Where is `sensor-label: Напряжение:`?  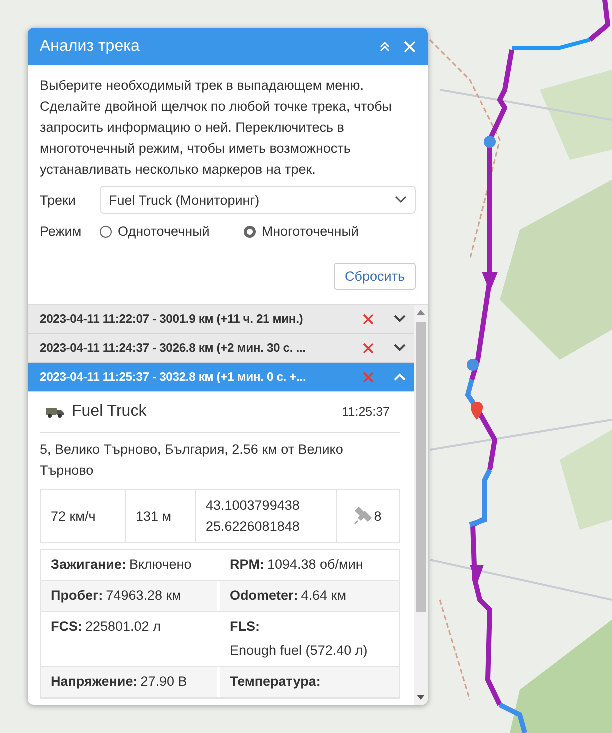
sensor-label: Напряжение: is located at coordinates (94, 682).